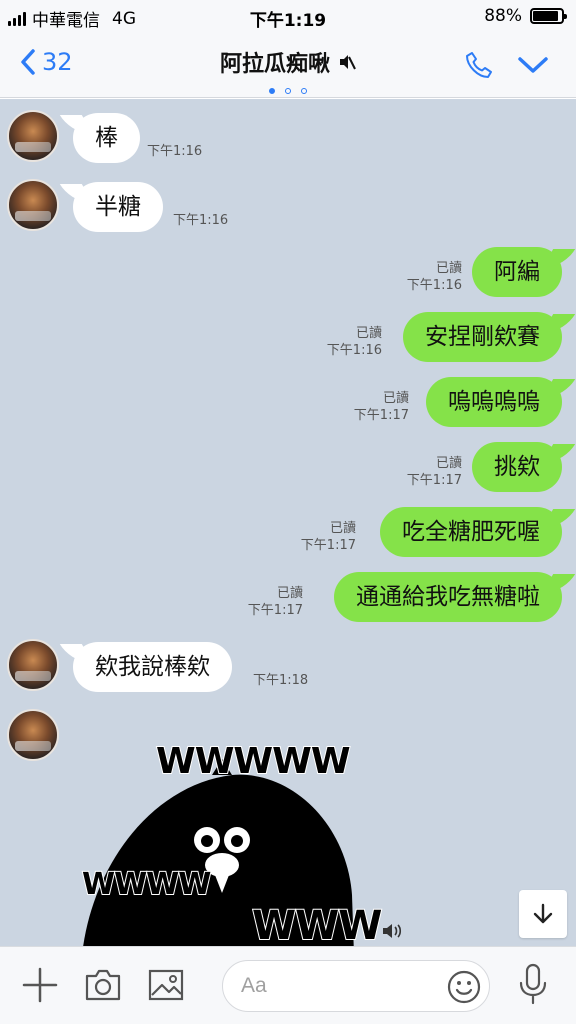  I want to click on sound-icon, so click(392, 931).